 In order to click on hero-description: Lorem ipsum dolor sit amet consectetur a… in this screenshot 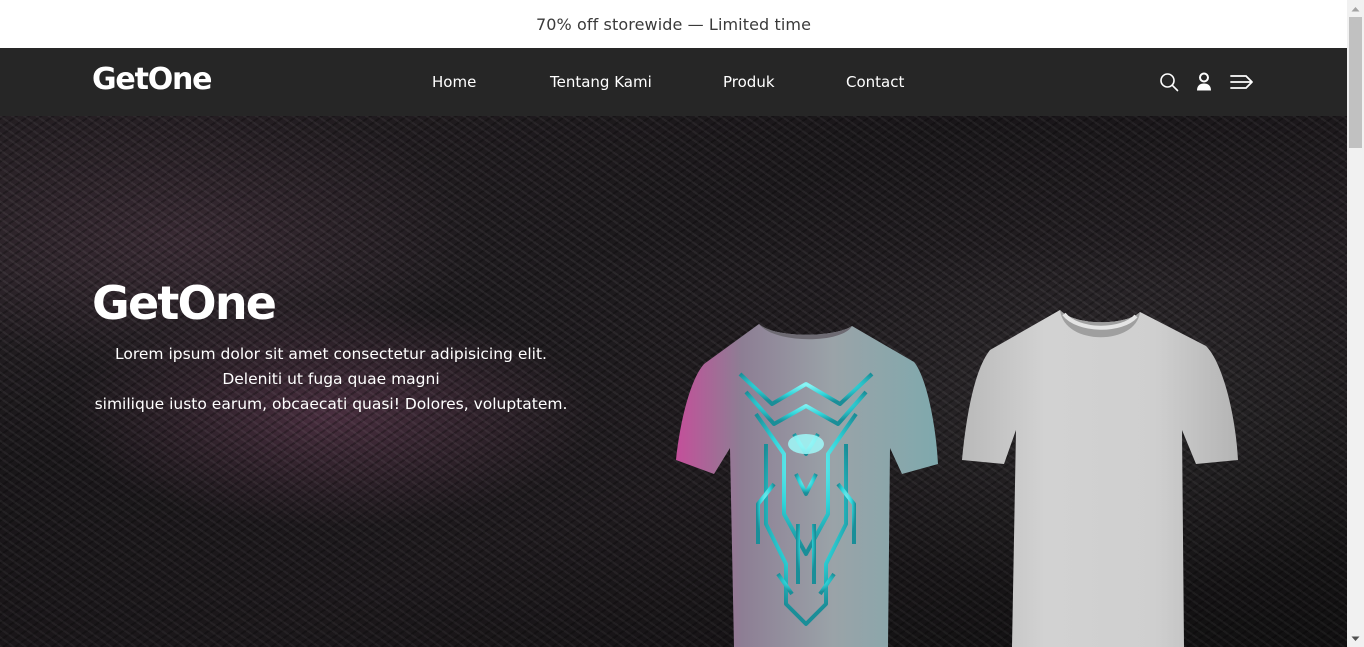, I will do `click(331, 379)`.